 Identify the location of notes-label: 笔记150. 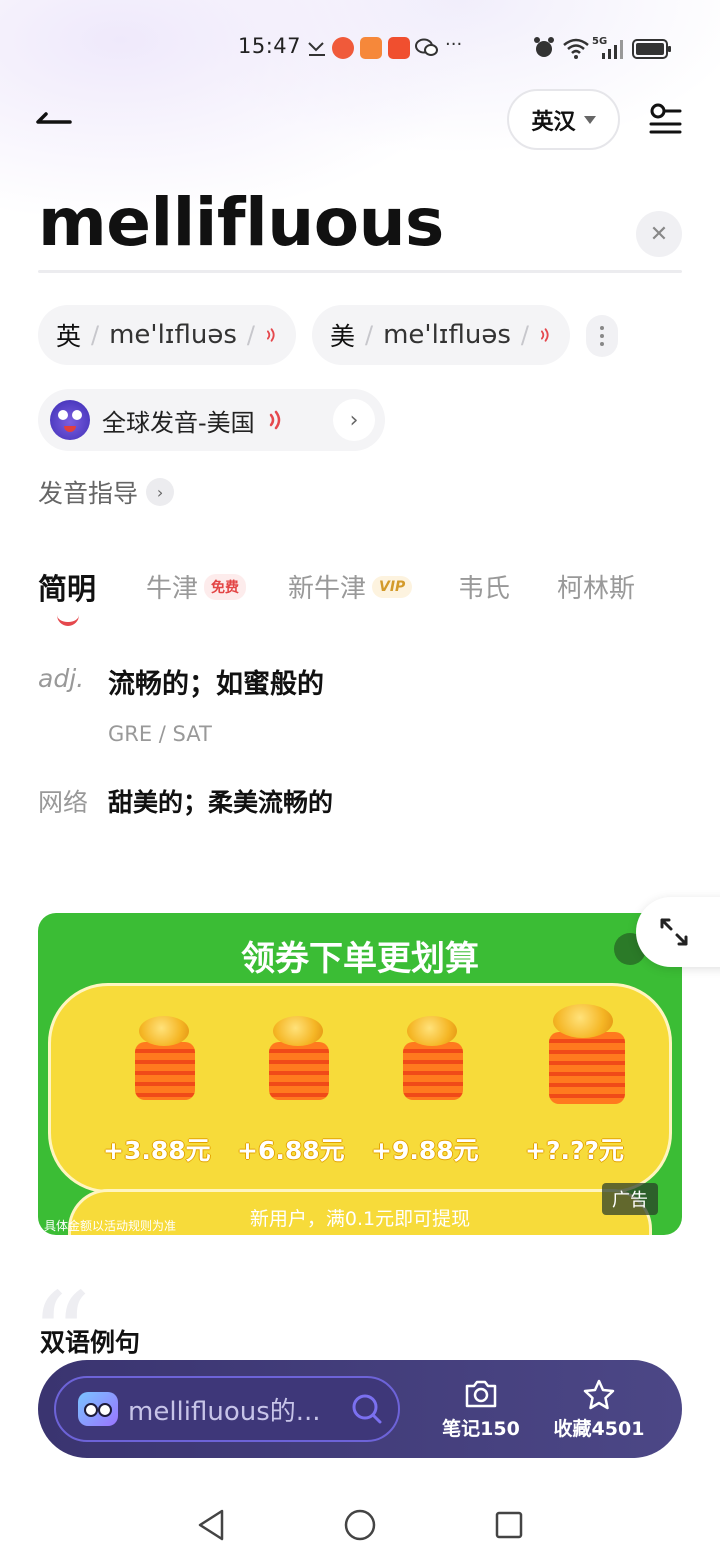
(481, 1429).